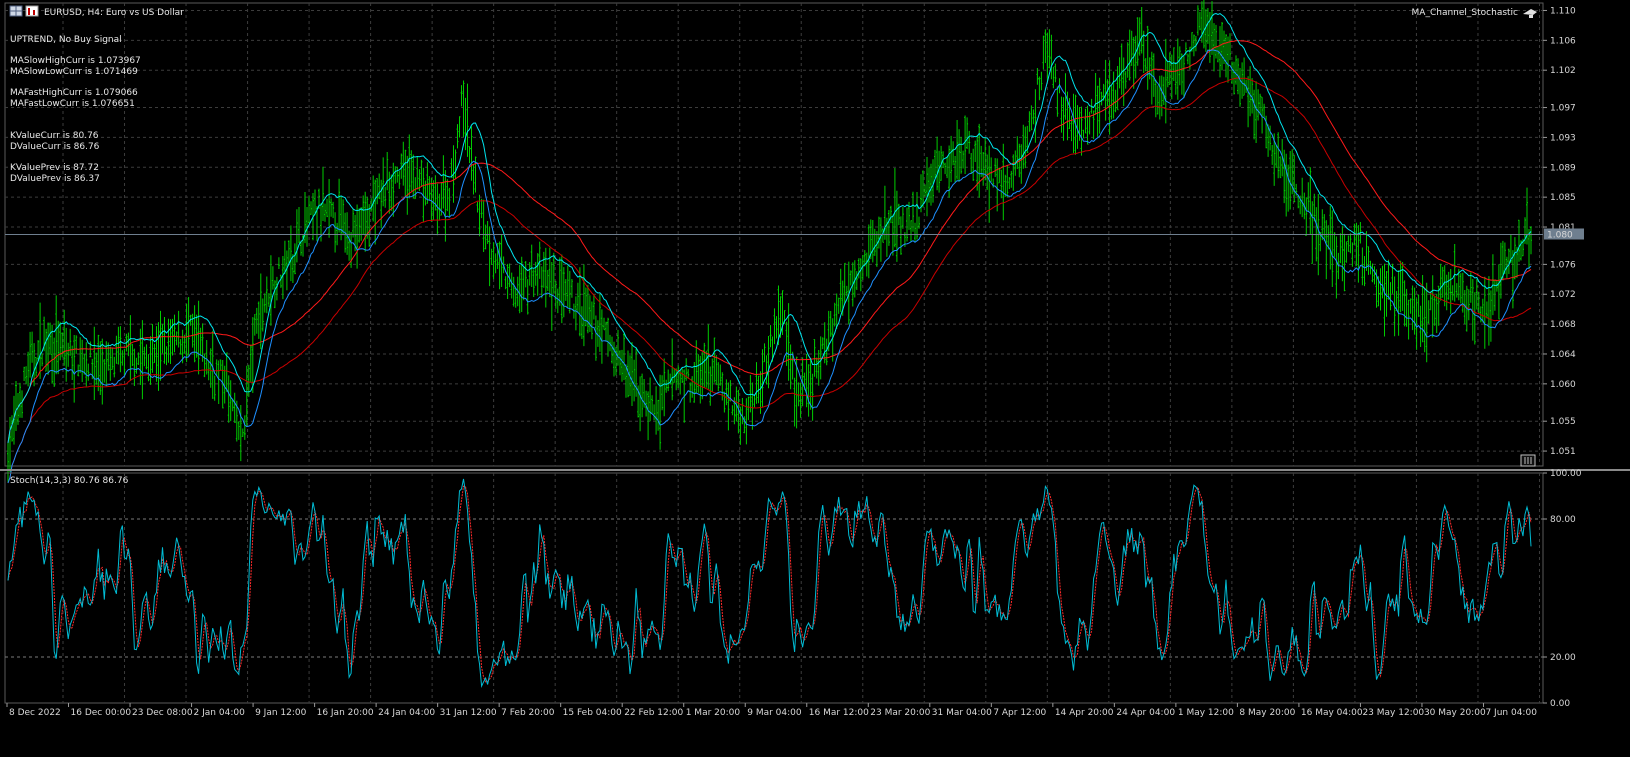 Image resolution: width=1630 pixels, height=757 pixels. Describe the element at coordinates (345, 713) in the screenshot. I see `time-tick-label: 16 Jan 20:00` at that location.